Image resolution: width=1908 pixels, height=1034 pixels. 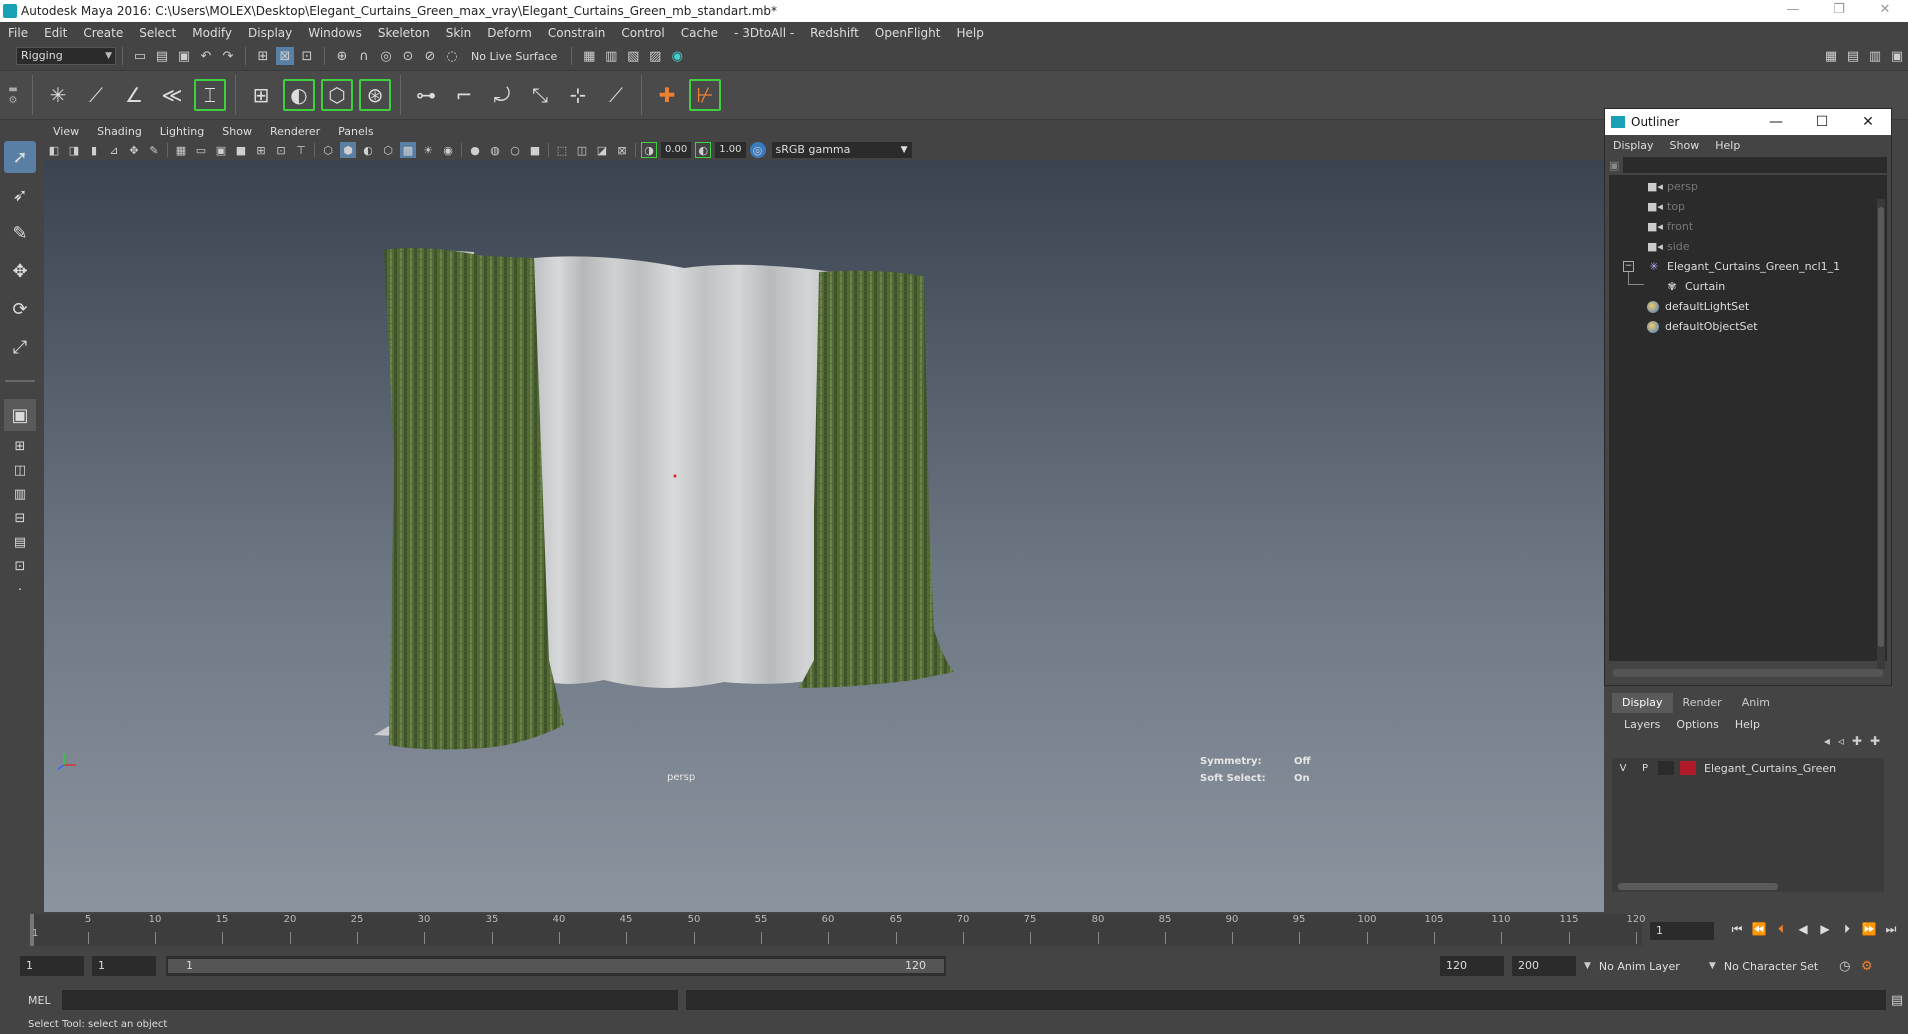 I want to click on layer-horizontal-scrollbar, so click(x=1698, y=886).